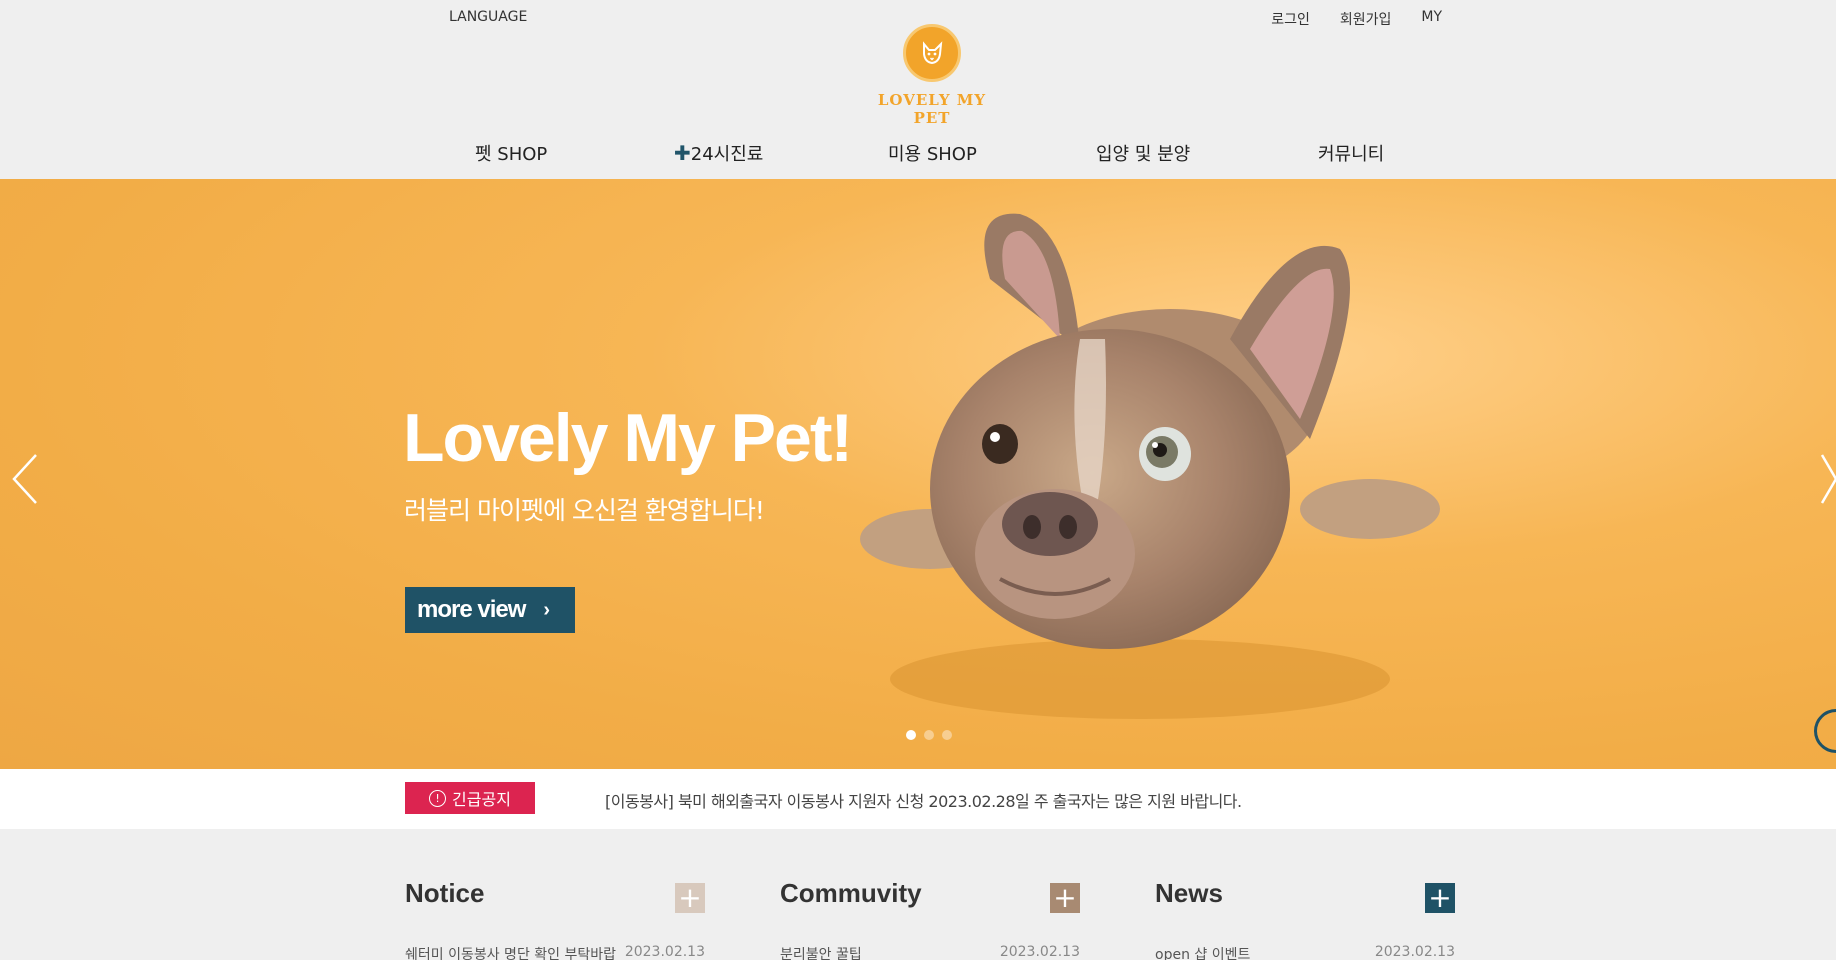 This screenshot has width=1836, height=960. Describe the element at coordinates (932, 109) in the screenshot. I see `logo-text: LOVELY MY PET` at that location.